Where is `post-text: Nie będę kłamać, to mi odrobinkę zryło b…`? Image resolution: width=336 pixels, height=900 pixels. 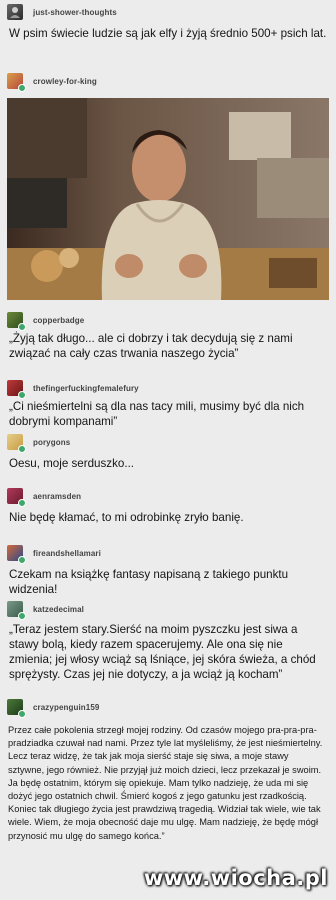 post-text: Nie będę kłamać, to mi odrobinkę zryło b… is located at coordinates (126, 517).